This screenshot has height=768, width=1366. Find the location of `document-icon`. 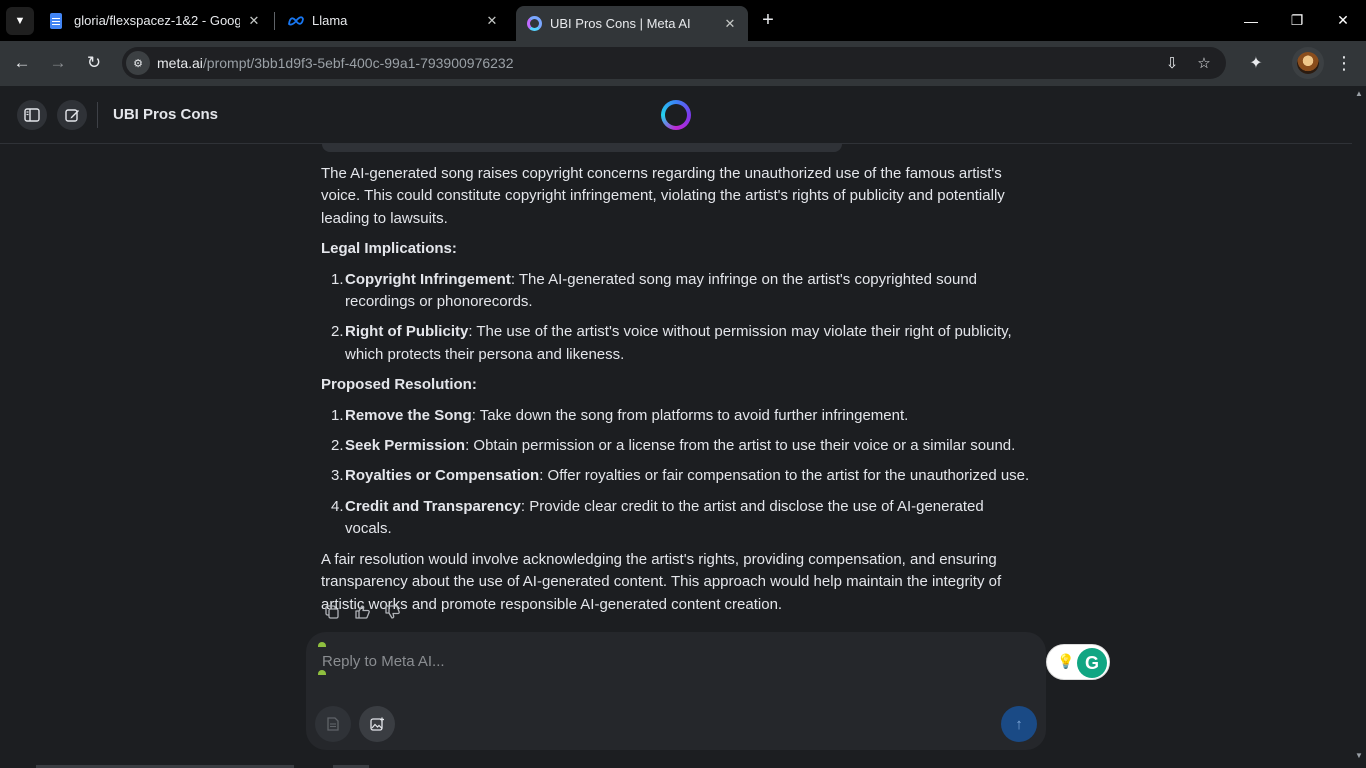

document-icon is located at coordinates (333, 724).